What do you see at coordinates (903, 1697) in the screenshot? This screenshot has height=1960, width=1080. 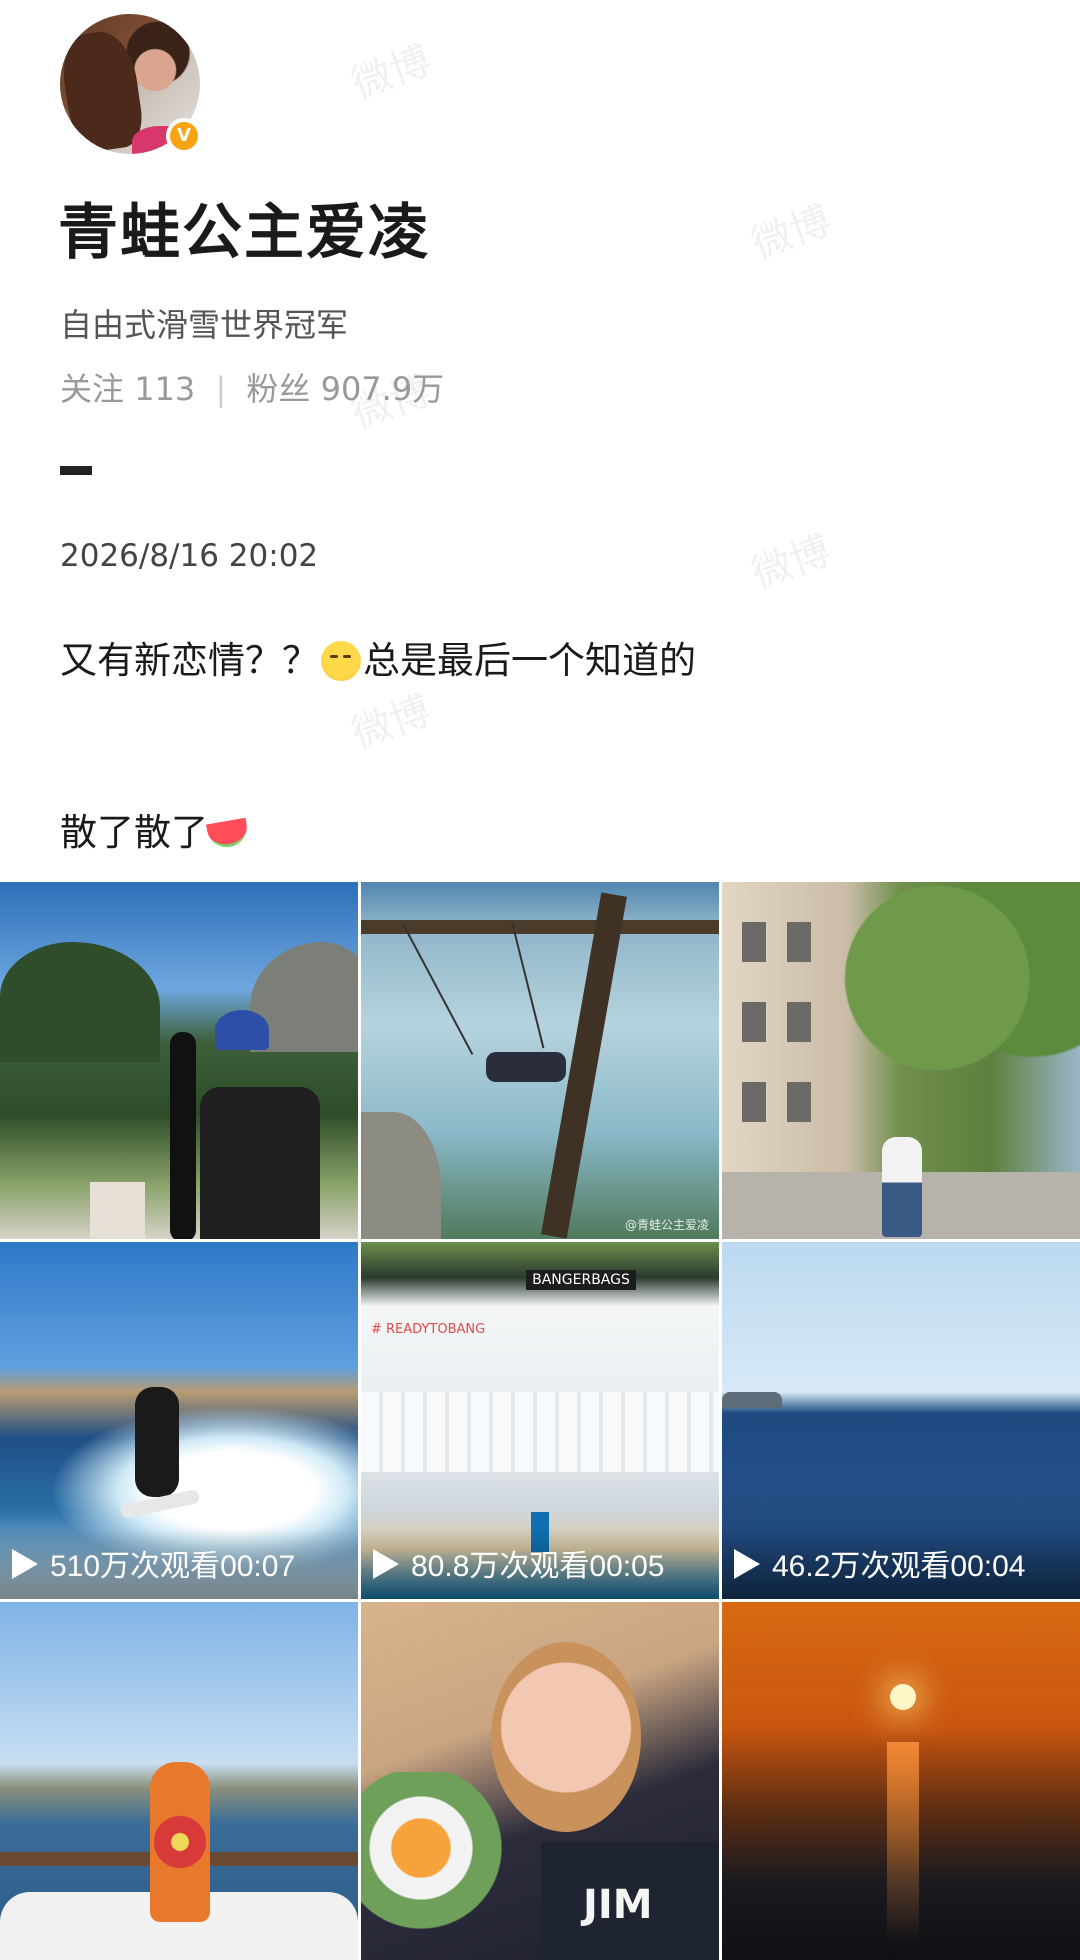 I see `sun-shape` at bounding box center [903, 1697].